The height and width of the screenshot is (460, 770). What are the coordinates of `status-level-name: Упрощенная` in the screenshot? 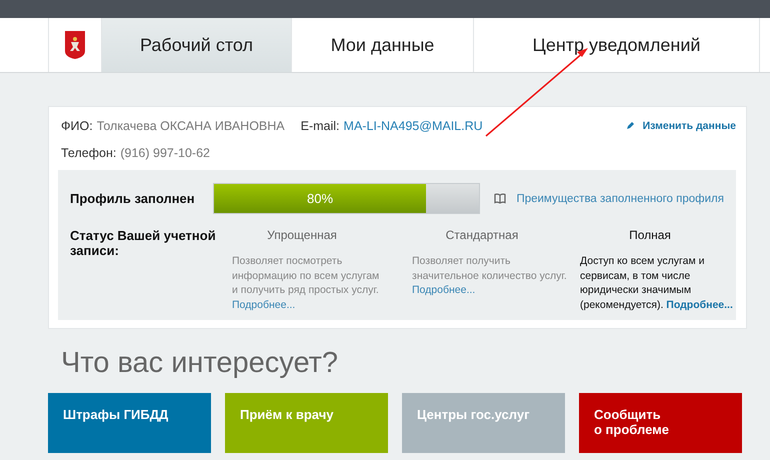 It's located at (302, 235).